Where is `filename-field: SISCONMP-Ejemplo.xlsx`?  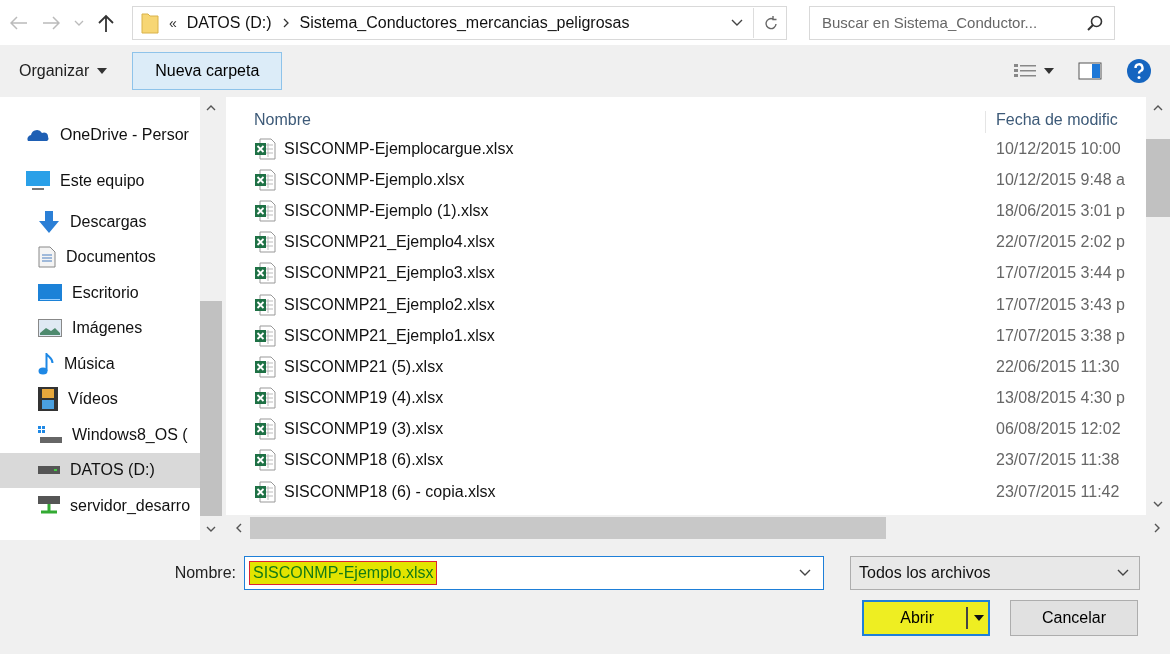
filename-field: SISCONMP-Ejemplo.xlsx is located at coordinates (534, 573).